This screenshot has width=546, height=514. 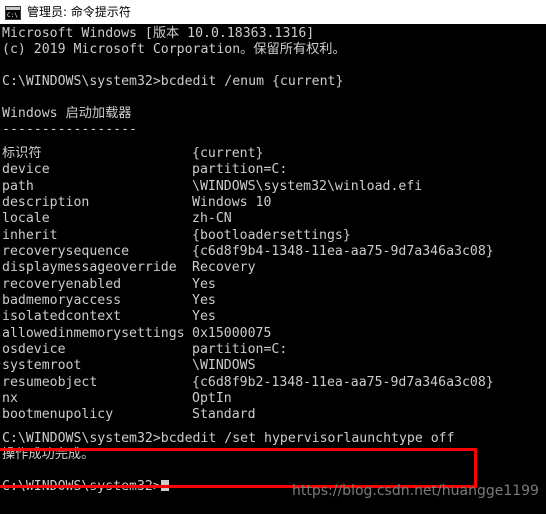 What do you see at coordinates (117, 399) in the screenshot?
I see `property-row: nx OptIn` at bounding box center [117, 399].